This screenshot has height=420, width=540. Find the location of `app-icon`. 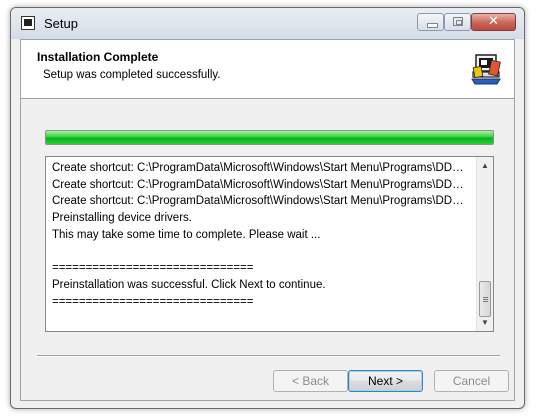

app-icon is located at coordinates (28, 23).